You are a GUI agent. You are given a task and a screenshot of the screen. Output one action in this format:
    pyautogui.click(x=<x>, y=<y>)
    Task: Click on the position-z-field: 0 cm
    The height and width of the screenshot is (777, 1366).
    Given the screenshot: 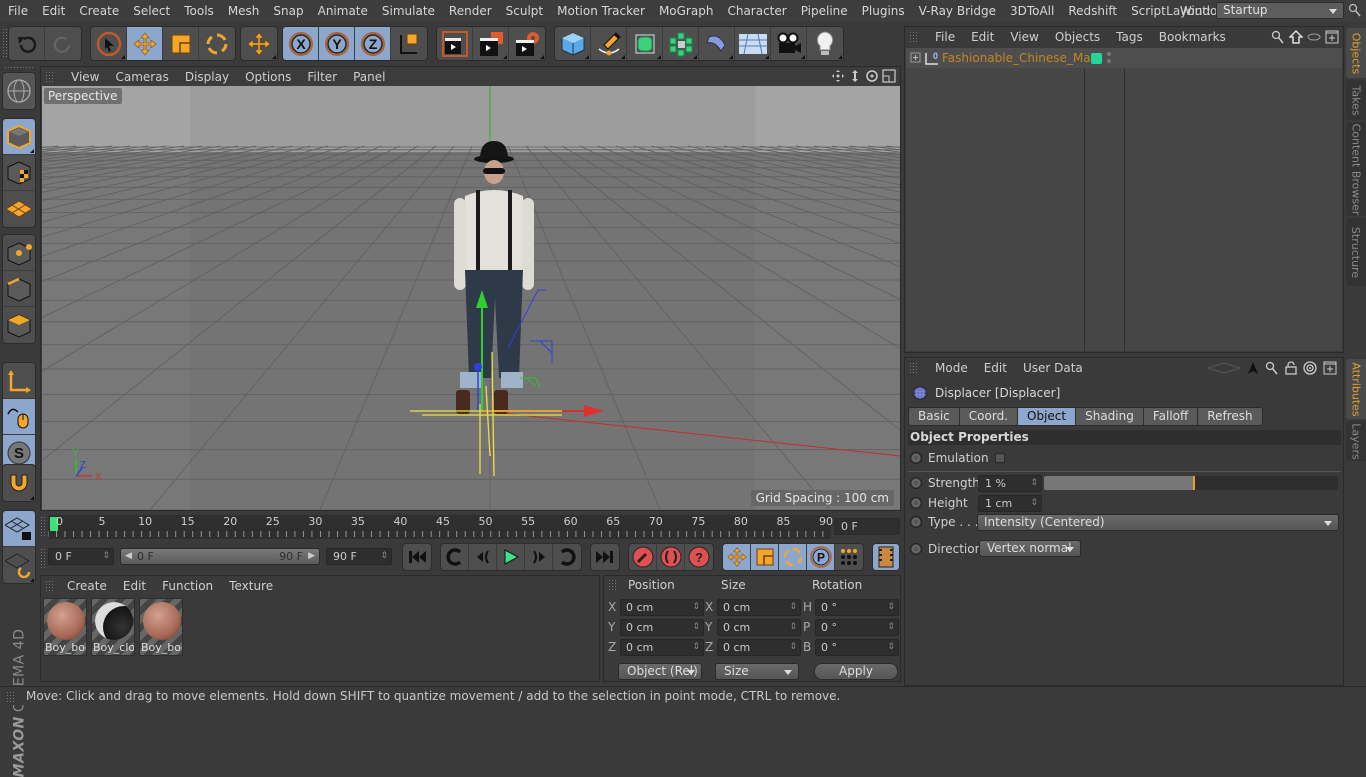 What is the action you would take?
    pyautogui.click(x=662, y=647)
    